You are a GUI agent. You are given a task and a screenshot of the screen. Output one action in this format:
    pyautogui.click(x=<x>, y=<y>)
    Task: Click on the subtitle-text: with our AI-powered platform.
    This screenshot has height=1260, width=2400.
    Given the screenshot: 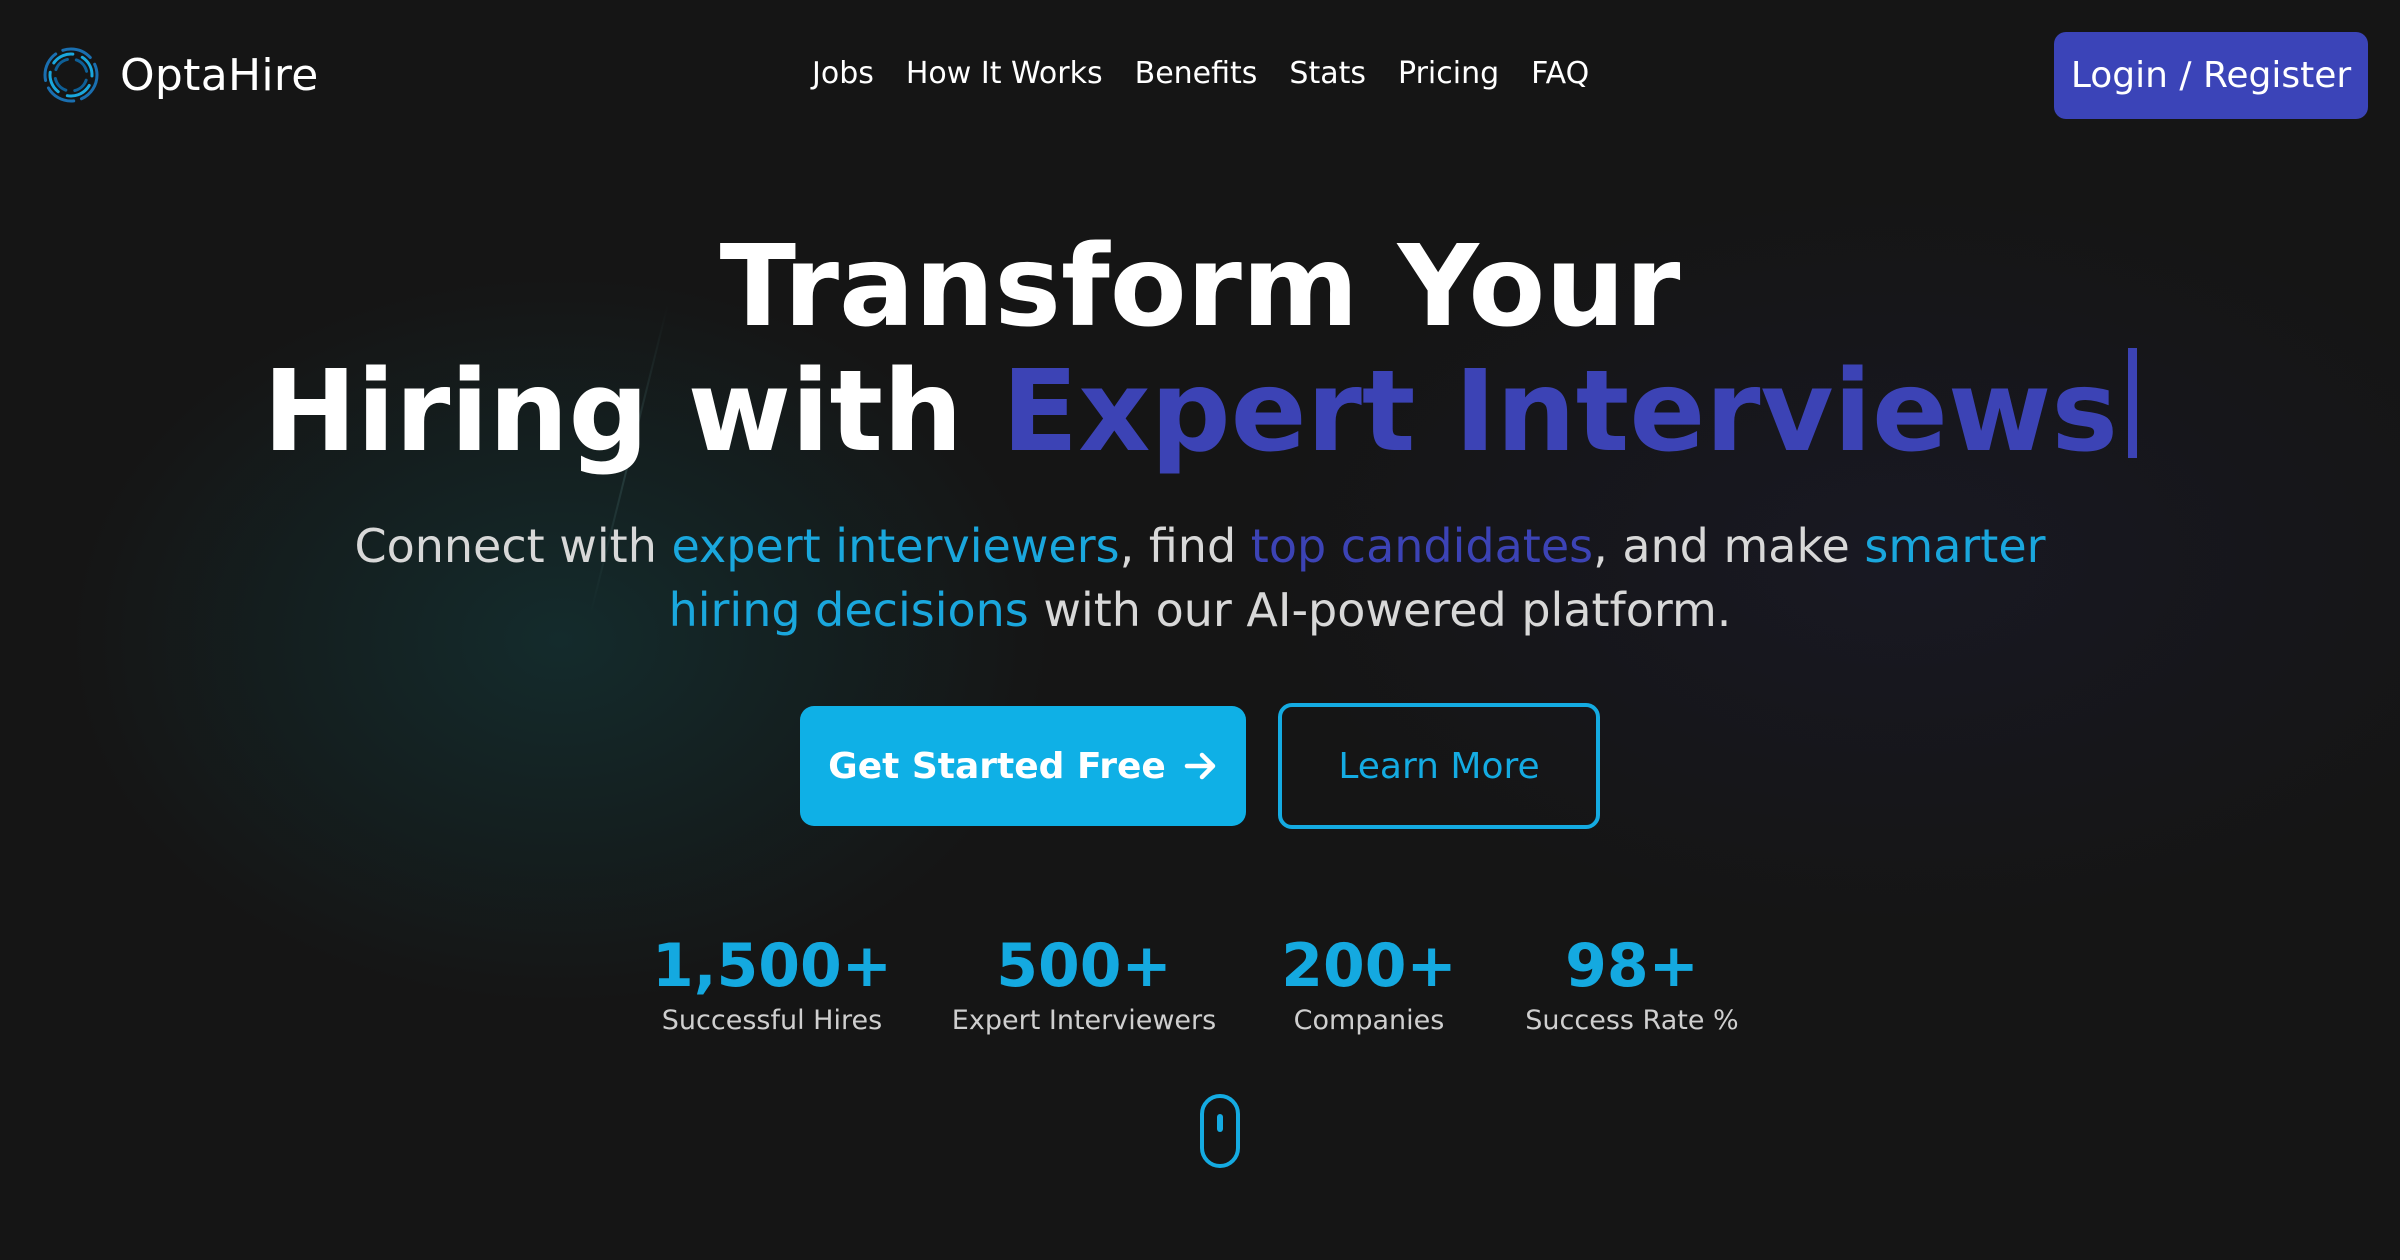 What is the action you would take?
    pyautogui.click(x=1380, y=610)
    